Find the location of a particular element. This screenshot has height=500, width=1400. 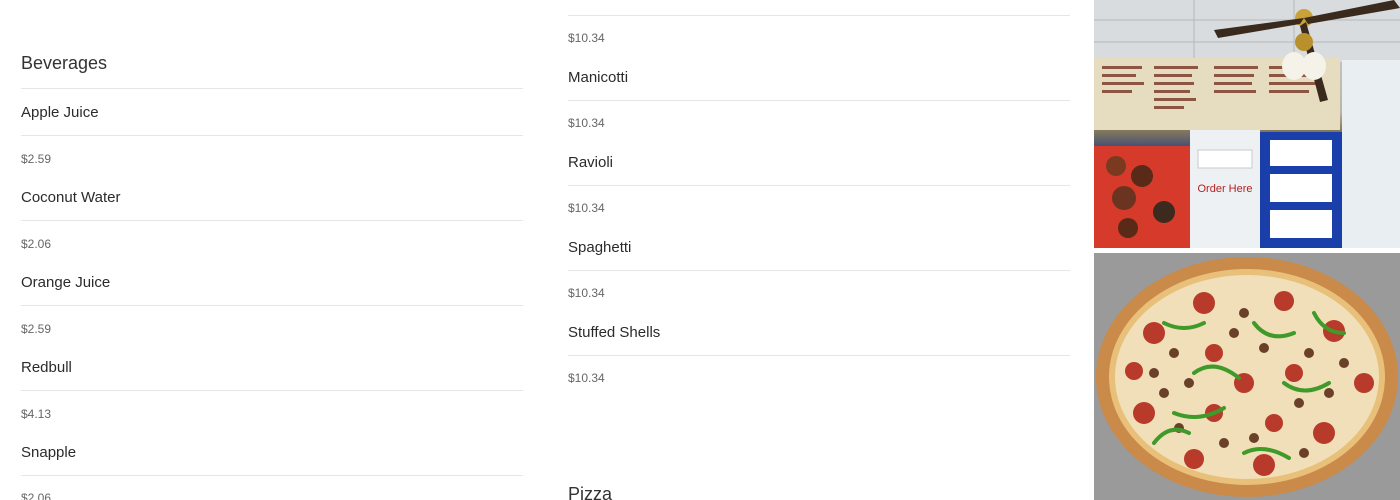

section-title-beverages: Beverages is located at coordinates (64, 63).